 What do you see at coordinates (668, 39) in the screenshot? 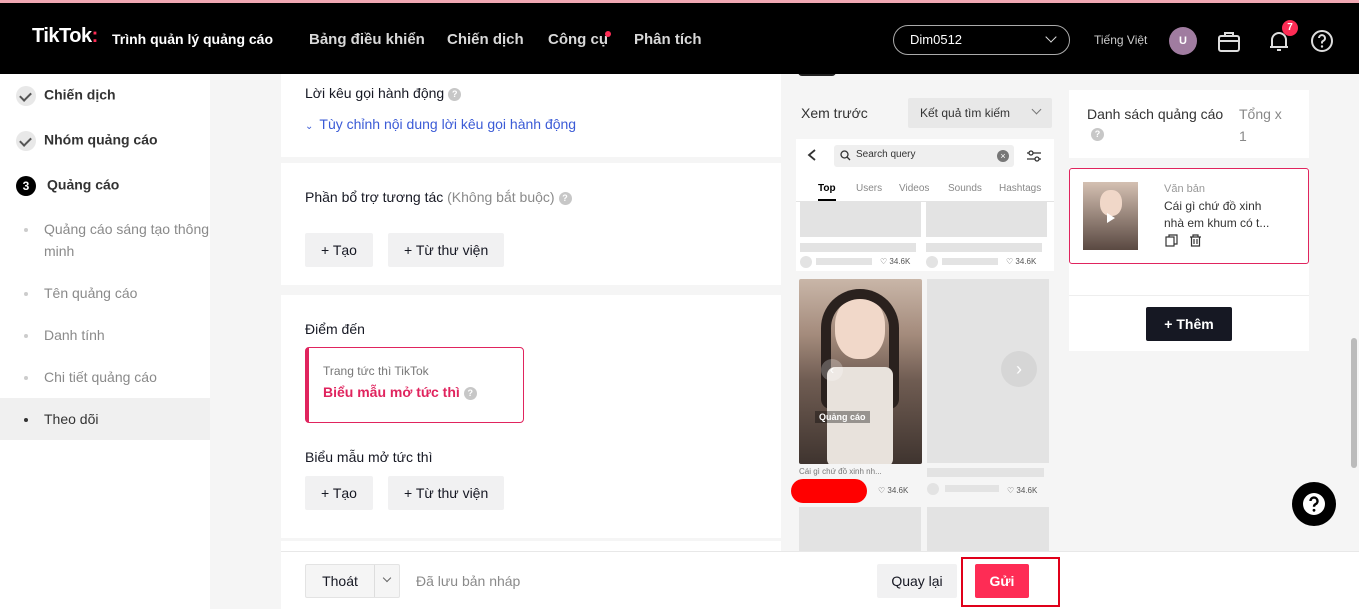
I see `nav-analytics: Phân tích` at bounding box center [668, 39].